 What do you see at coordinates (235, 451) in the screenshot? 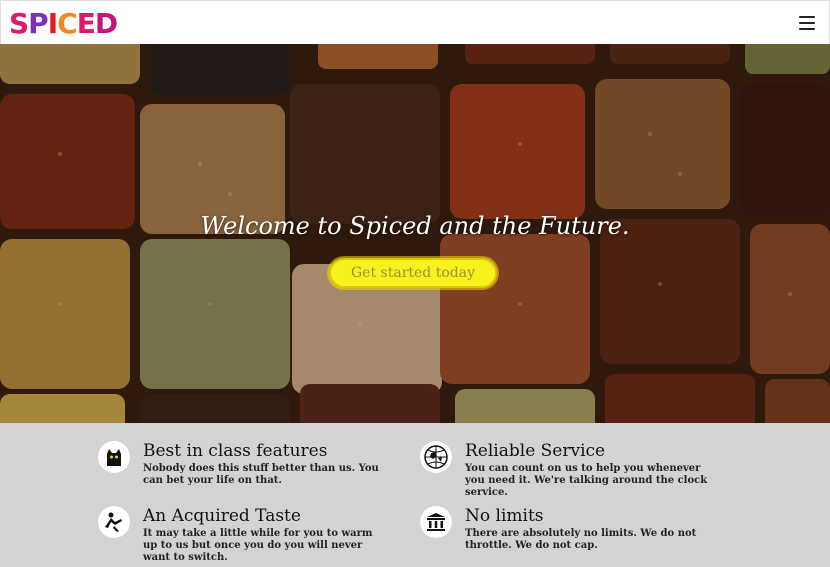
I see `feature-title: Best in class features` at bounding box center [235, 451].